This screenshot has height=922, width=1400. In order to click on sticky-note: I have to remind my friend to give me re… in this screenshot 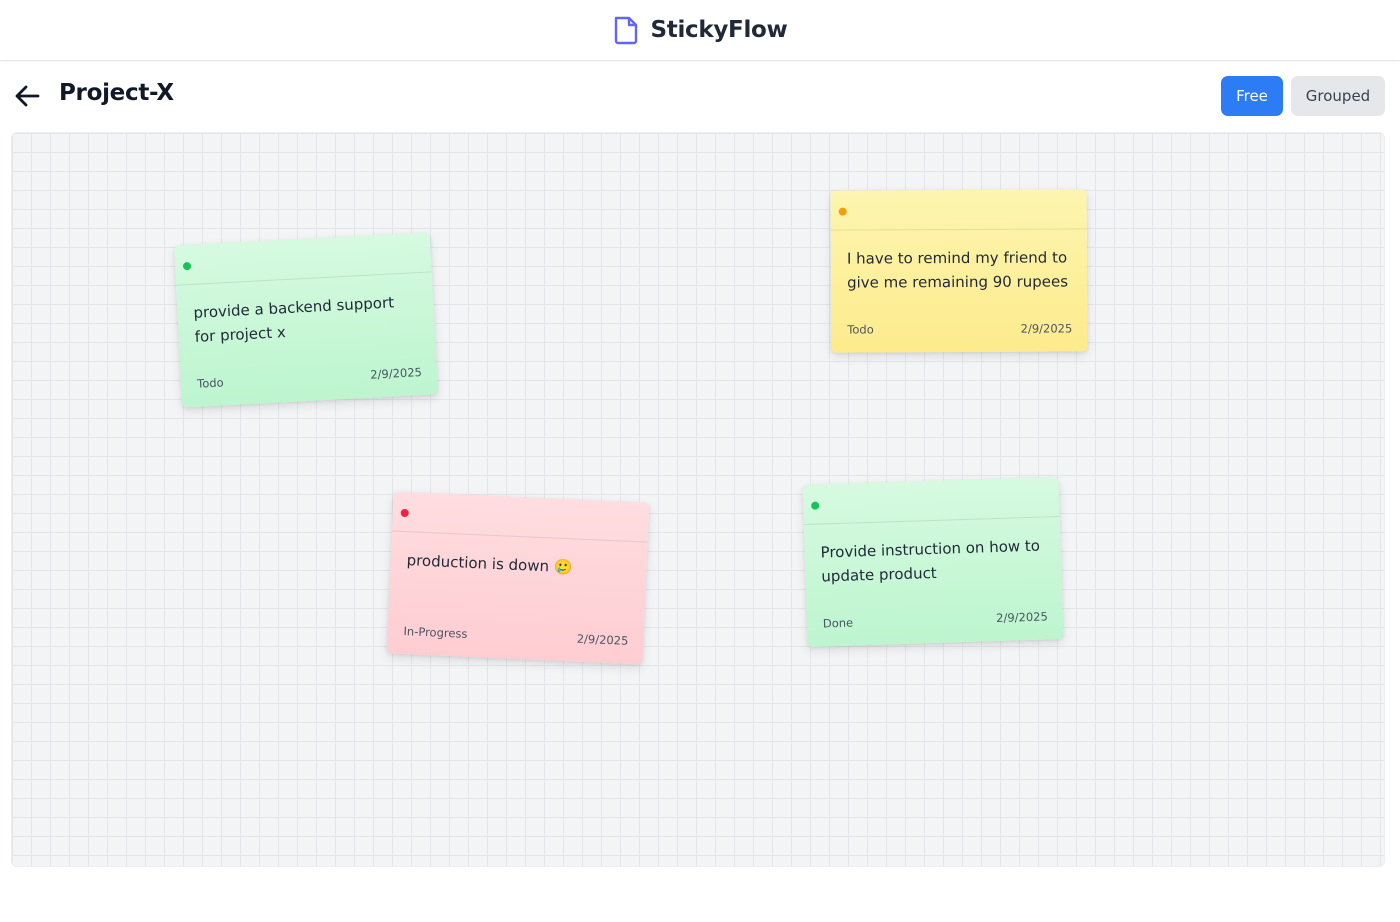, I will do `click(959, 271)`.